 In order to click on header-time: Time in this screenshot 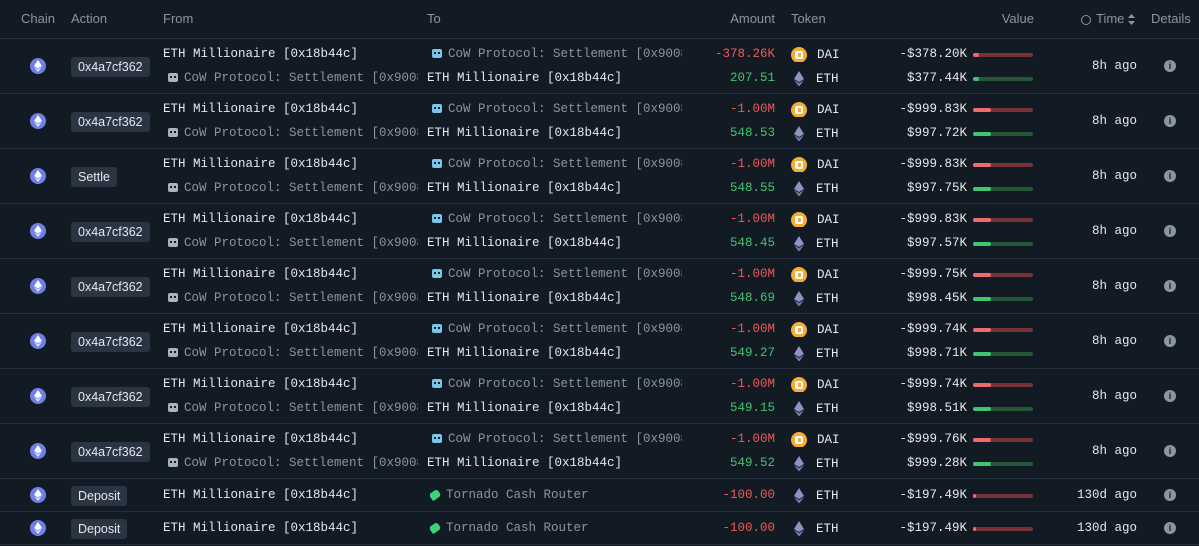, I will do `click(1108, 19)`.